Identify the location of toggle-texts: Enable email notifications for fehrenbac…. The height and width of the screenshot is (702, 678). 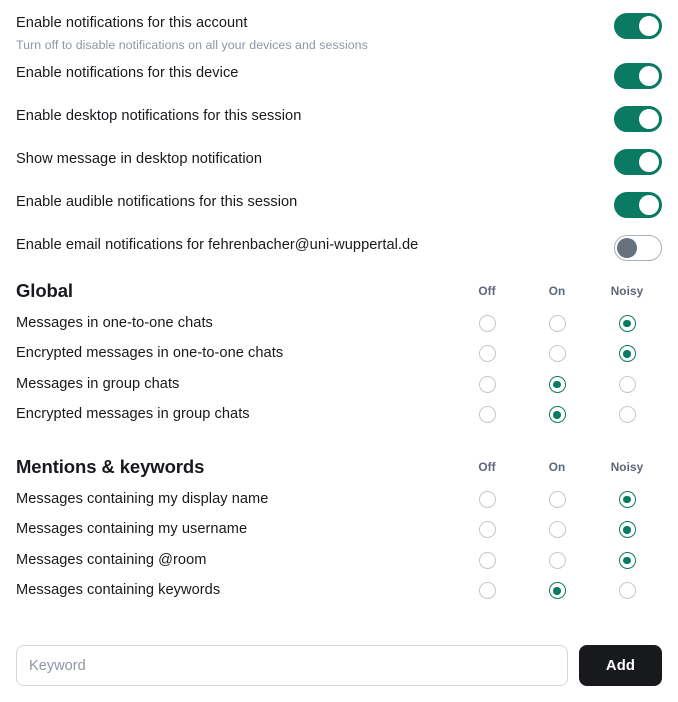
(315, 245).